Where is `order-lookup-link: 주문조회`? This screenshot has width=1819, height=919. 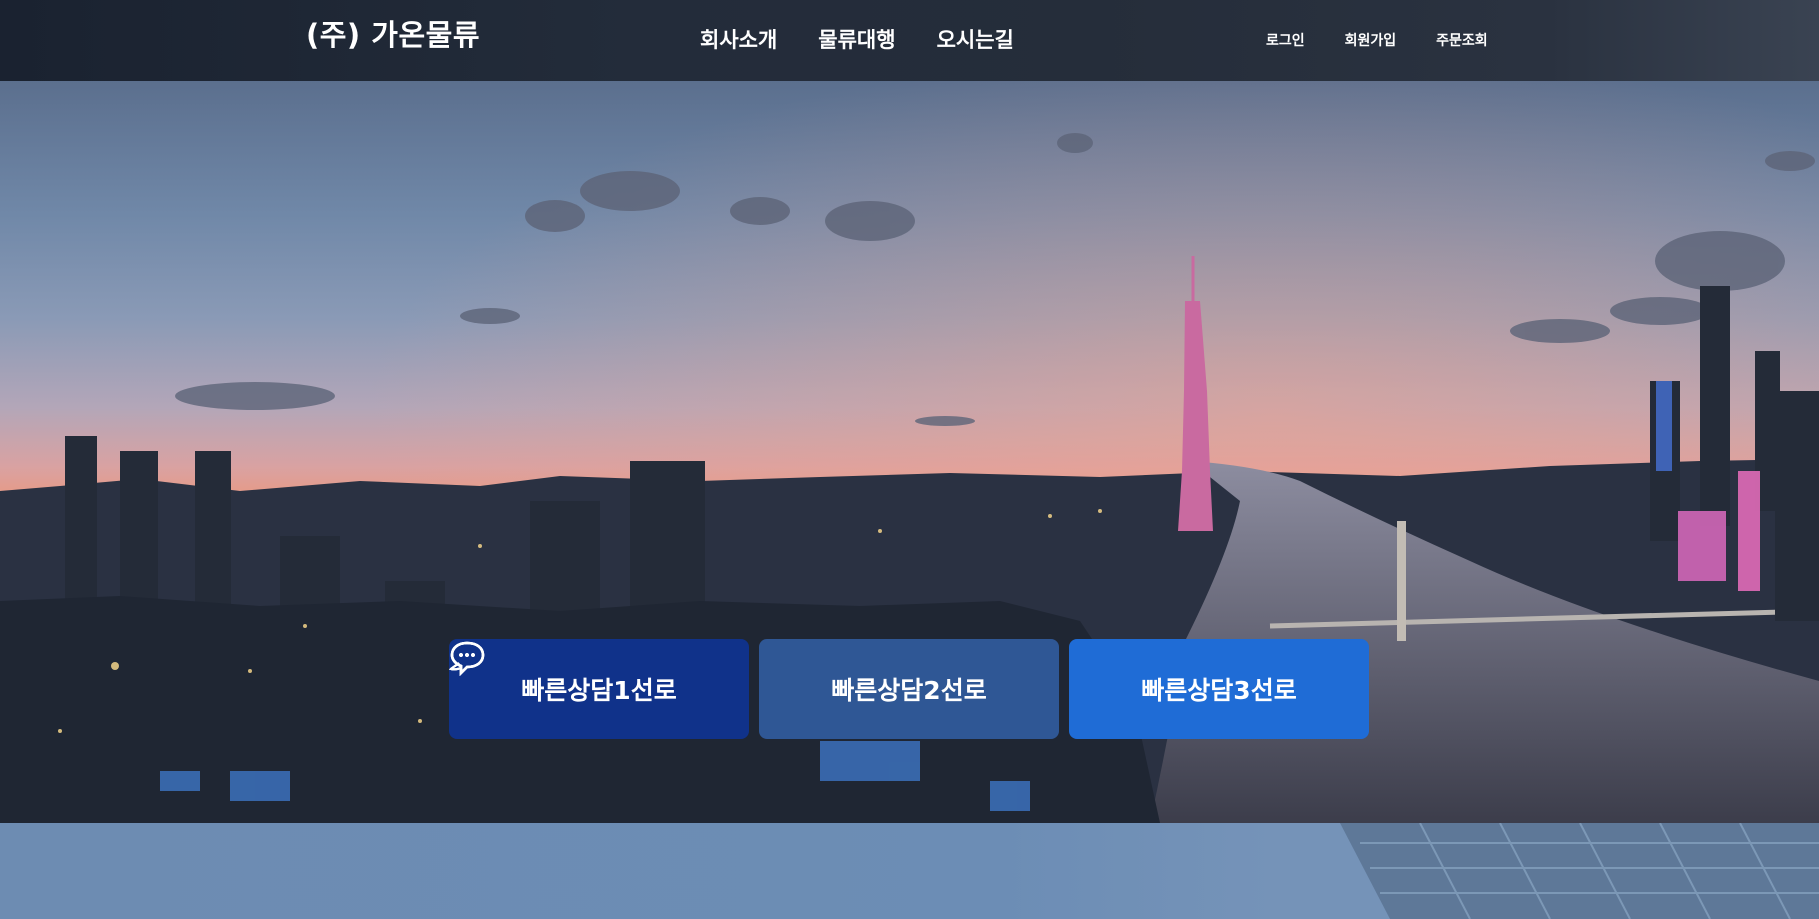
order-lookup-link: 주문조회 is located at coordinates (1462, 40).